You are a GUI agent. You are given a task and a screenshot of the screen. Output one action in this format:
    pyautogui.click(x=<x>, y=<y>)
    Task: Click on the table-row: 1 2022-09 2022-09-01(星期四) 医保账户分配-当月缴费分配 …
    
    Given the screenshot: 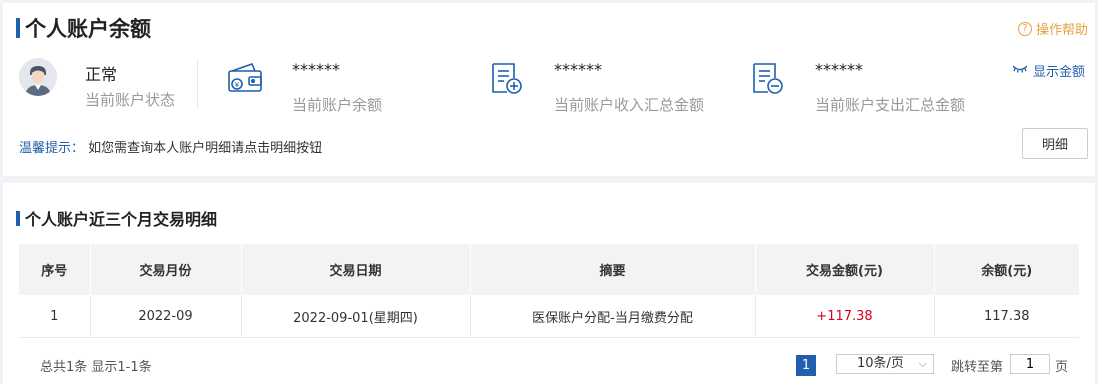 What is the action you would take?
    pyautogui.click(x=549, y=316)
    